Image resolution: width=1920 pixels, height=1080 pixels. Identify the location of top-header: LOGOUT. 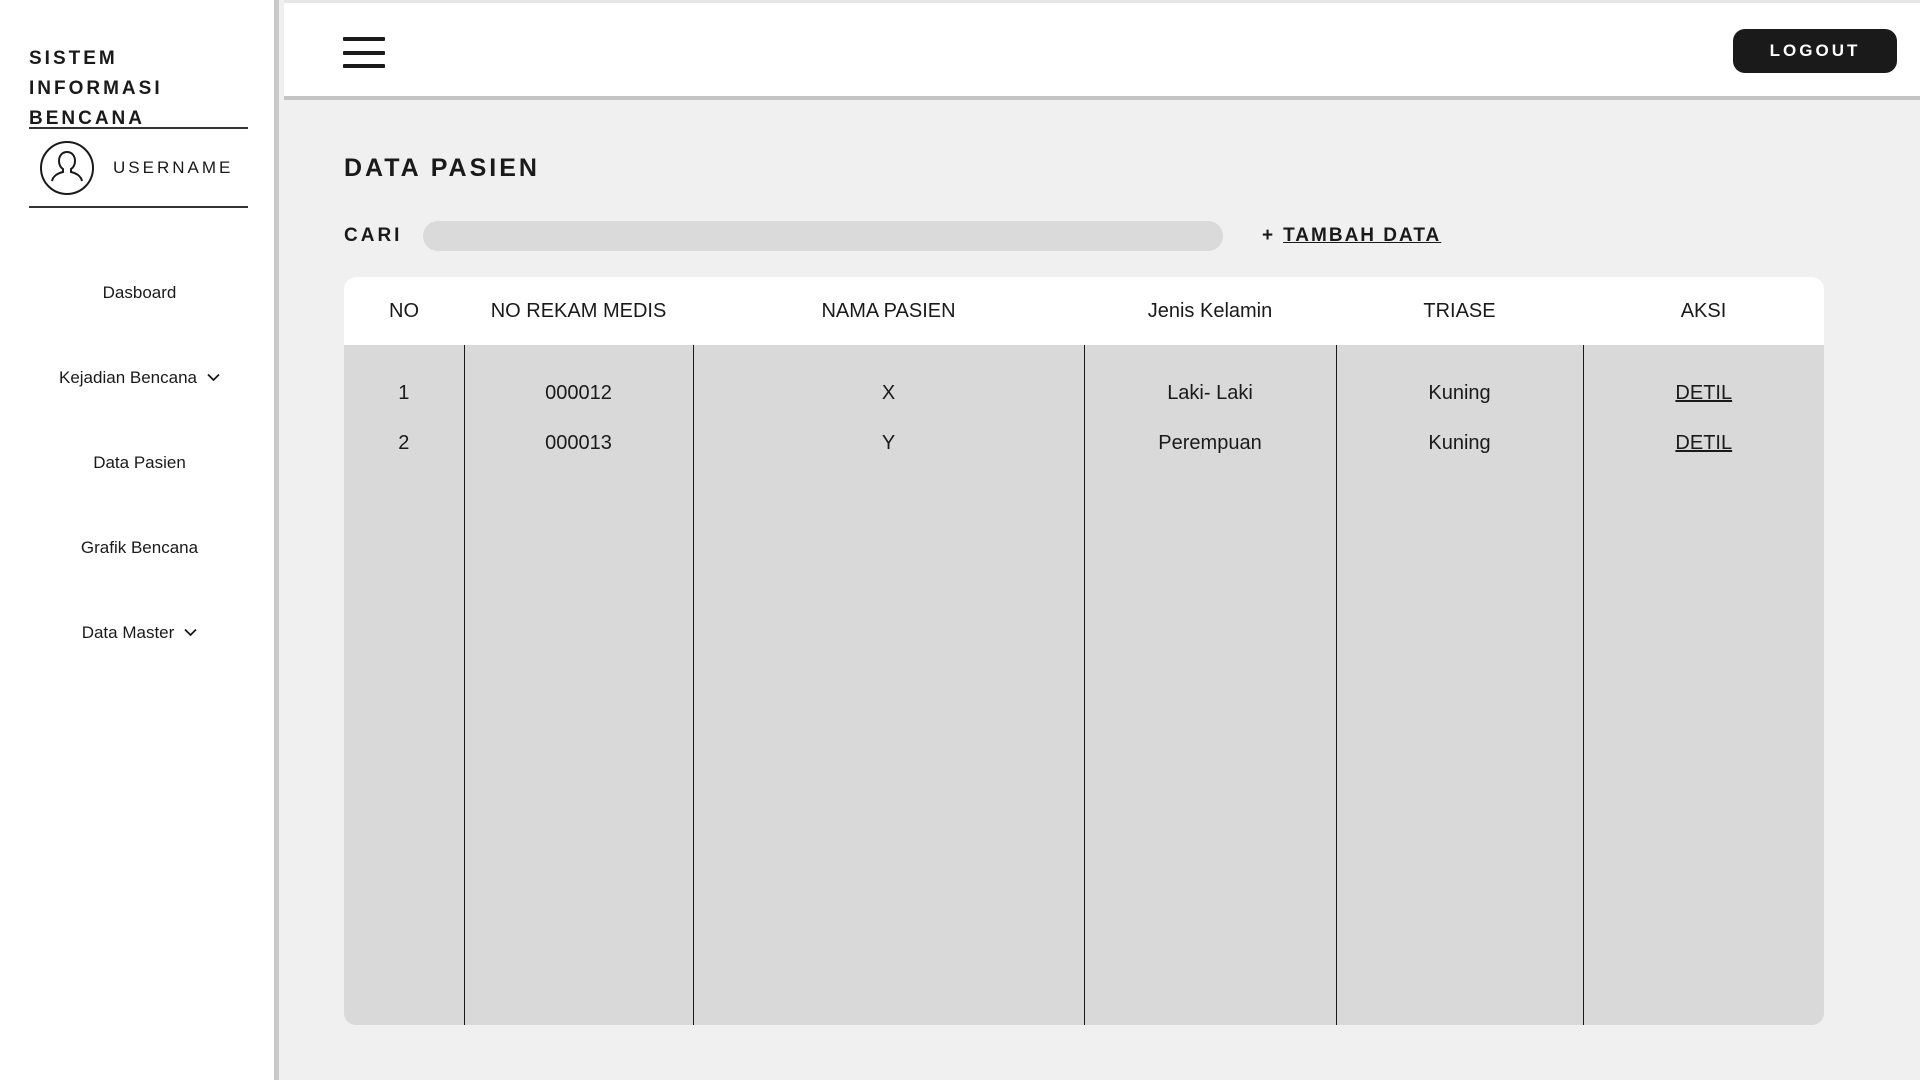
(1102, 50).